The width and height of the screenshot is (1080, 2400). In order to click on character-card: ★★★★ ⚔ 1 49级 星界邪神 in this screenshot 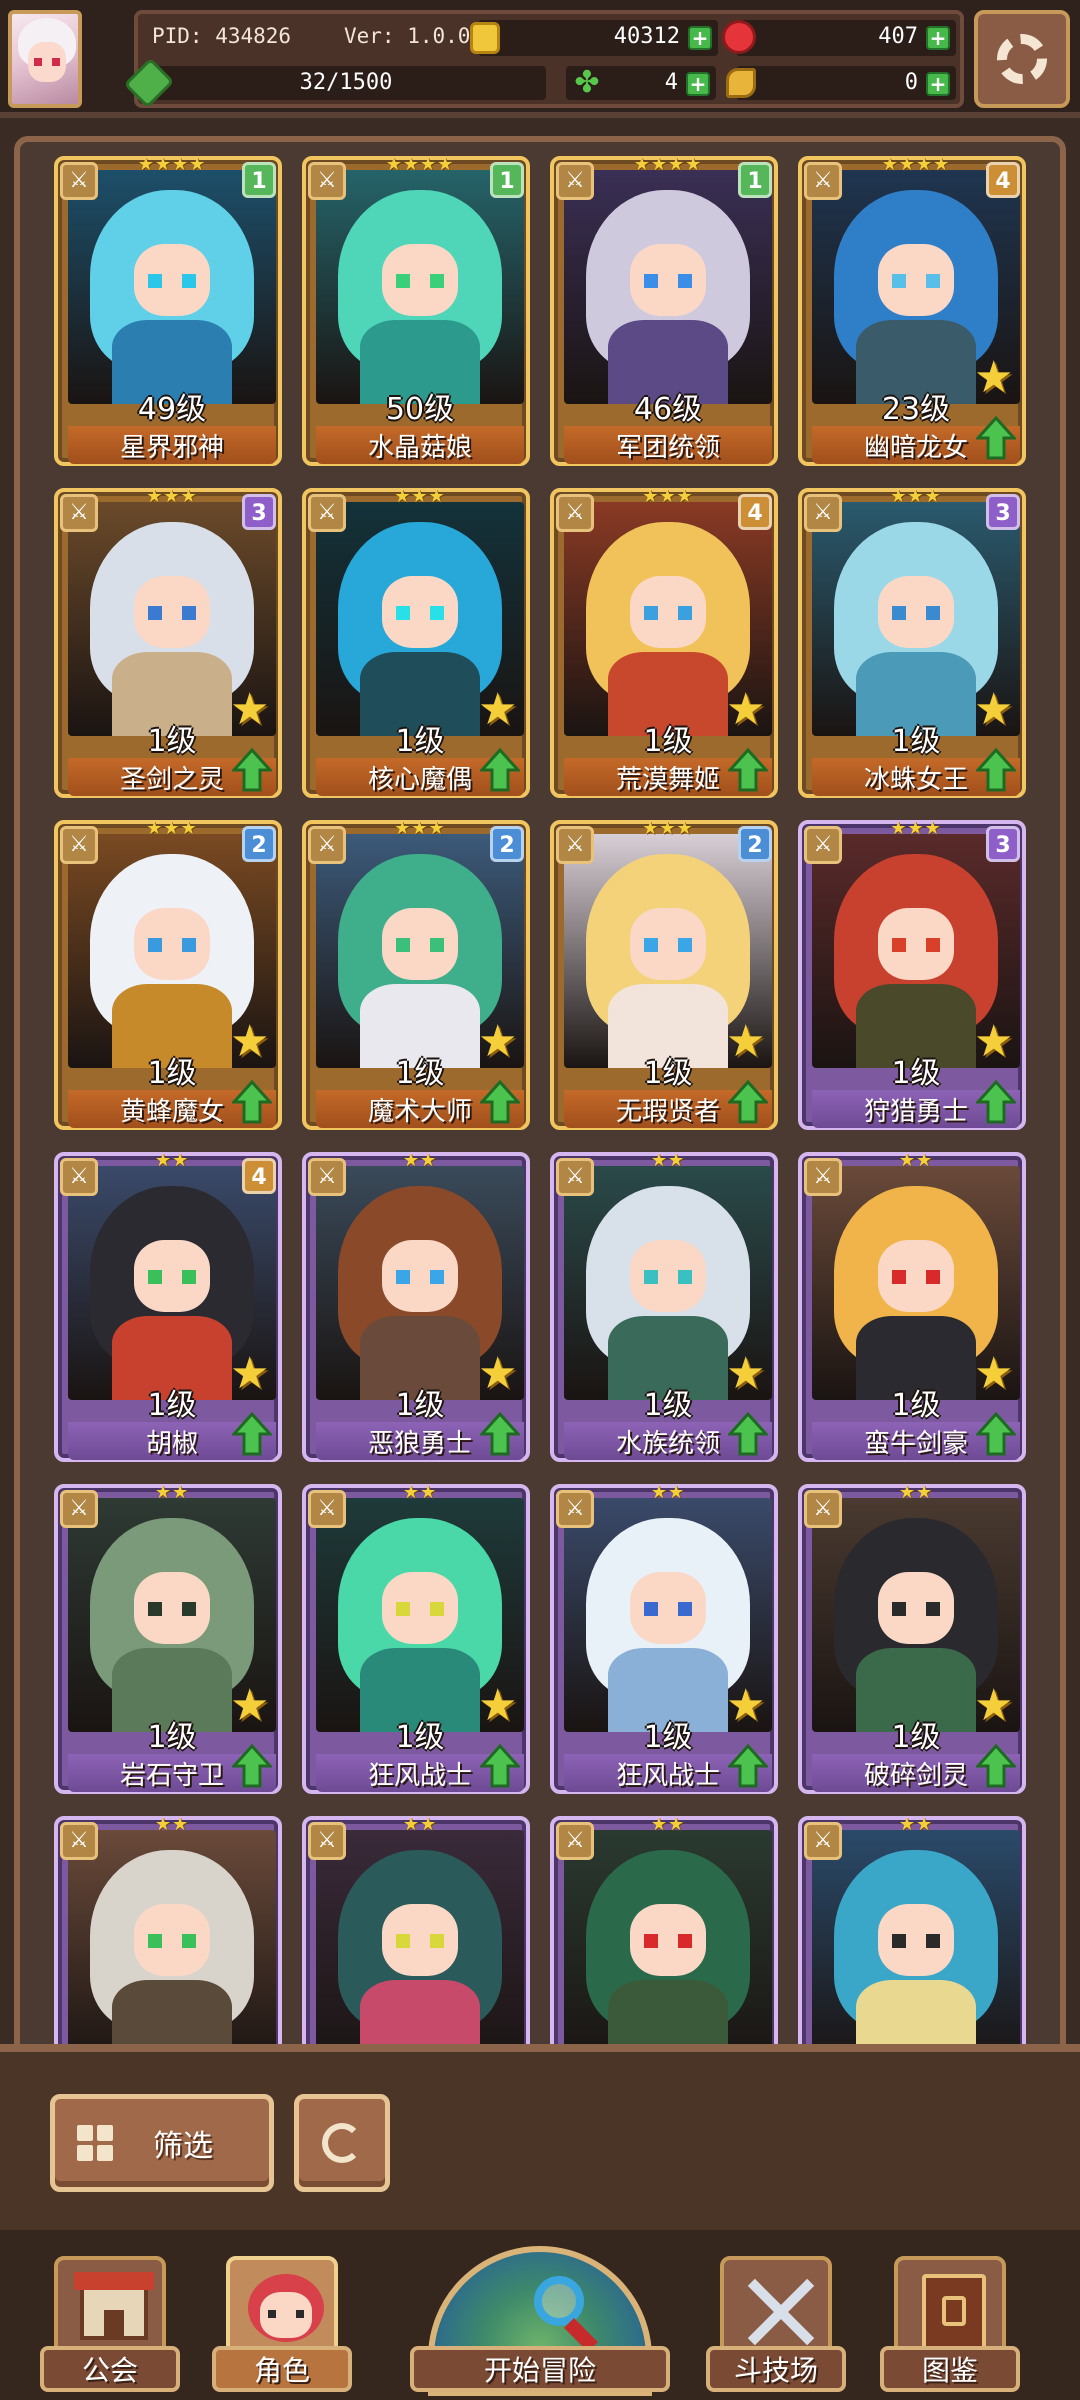, I will do `click(168, 310)`.